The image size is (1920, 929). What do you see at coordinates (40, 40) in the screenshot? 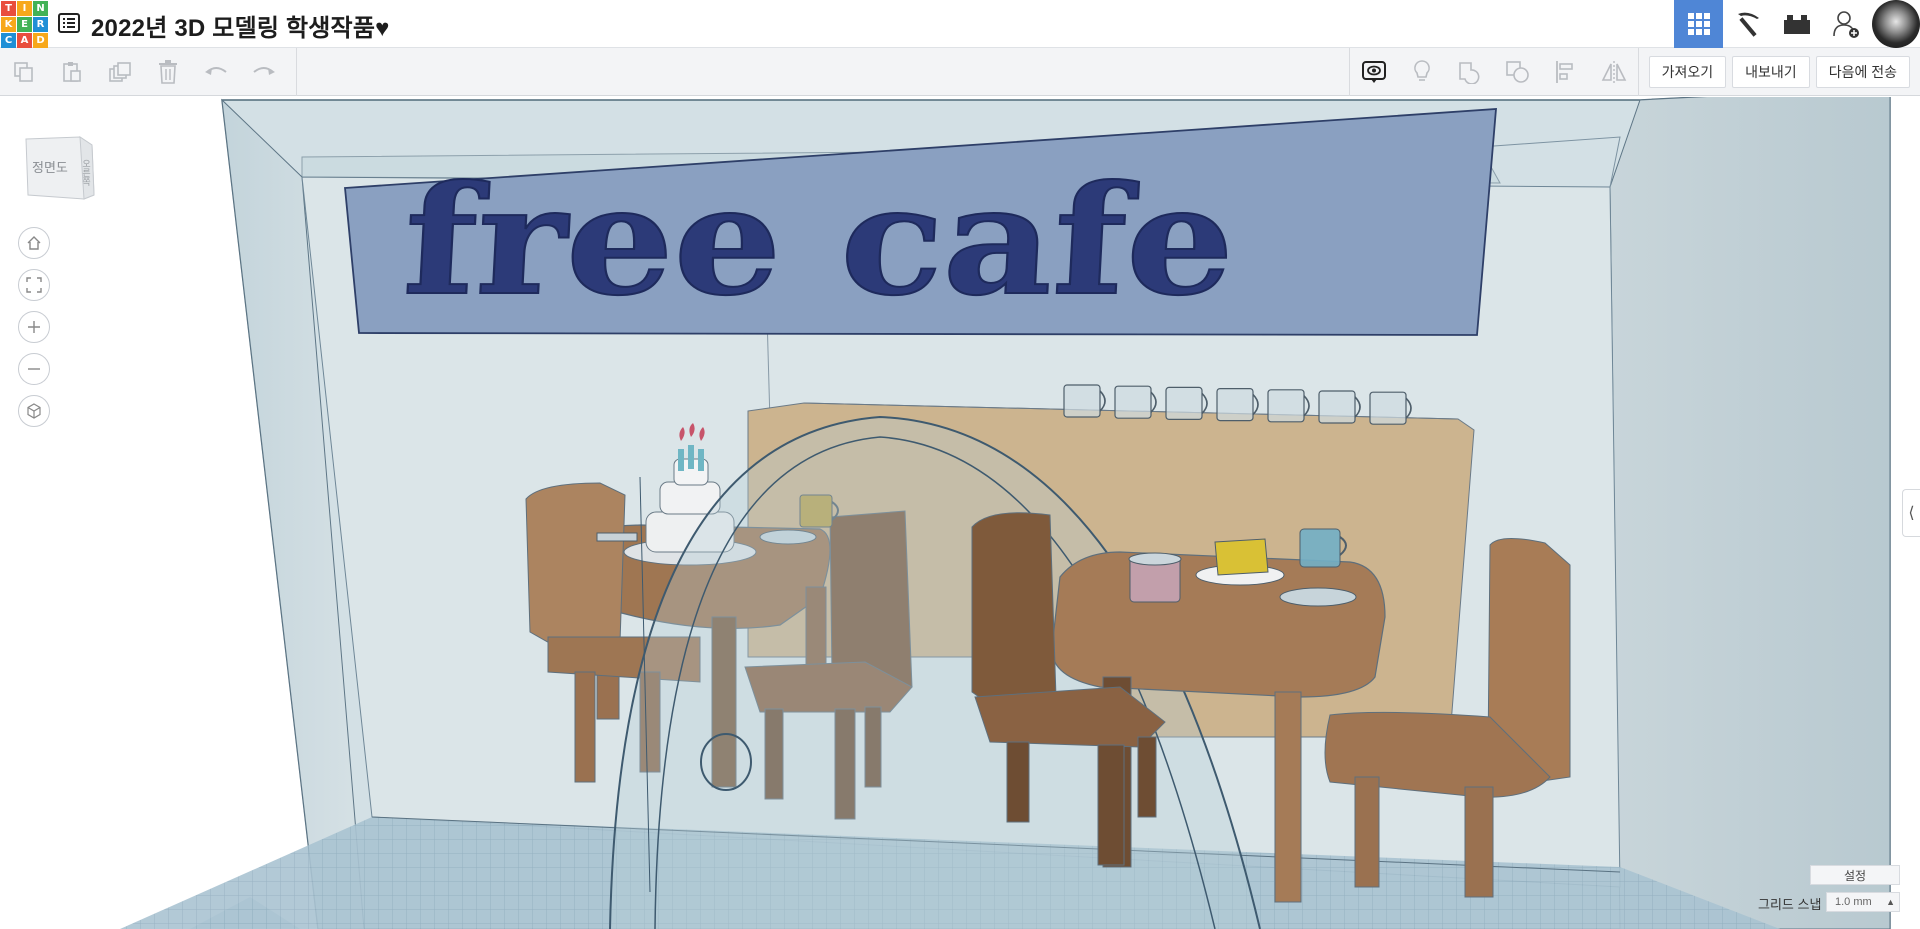
I see `logo-letter: D` at bounding box center [40, 40].